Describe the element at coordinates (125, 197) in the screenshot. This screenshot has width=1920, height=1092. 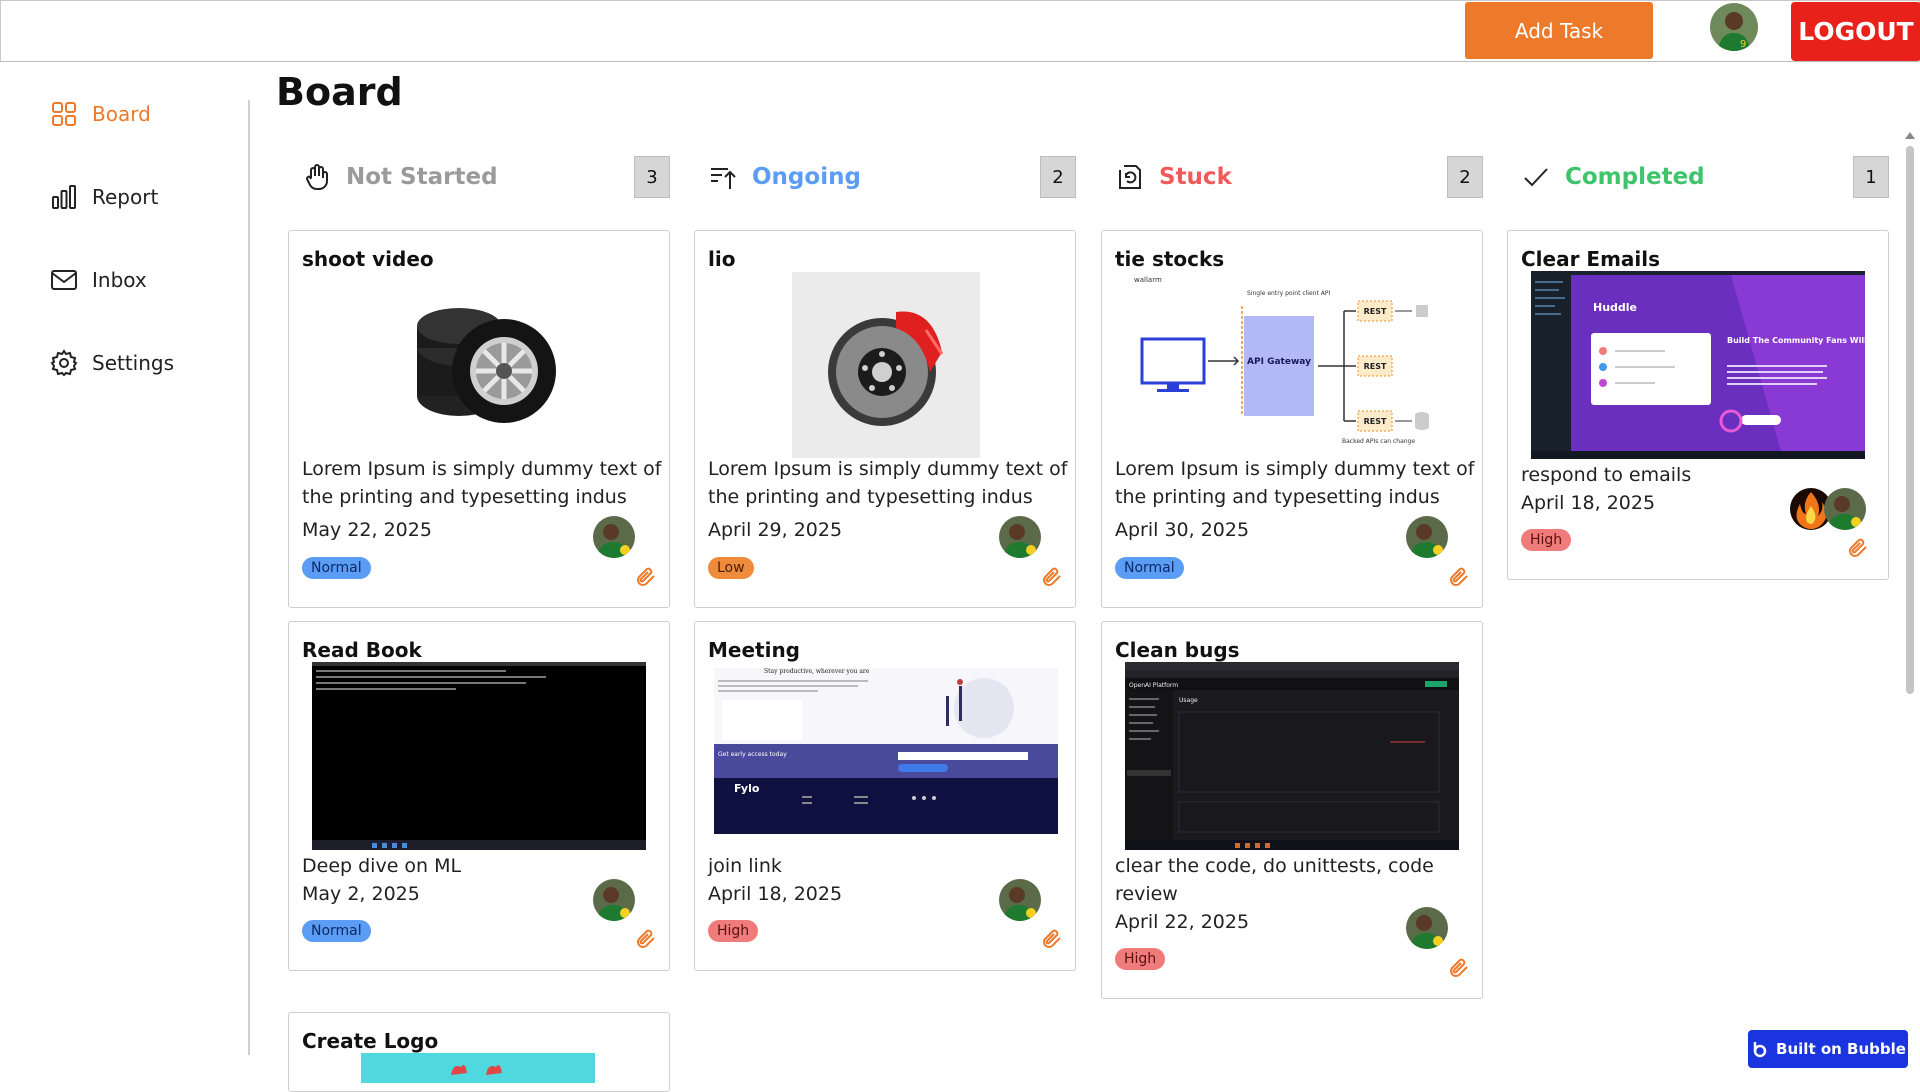
I see `sidebar-item-label: Report` at that location.